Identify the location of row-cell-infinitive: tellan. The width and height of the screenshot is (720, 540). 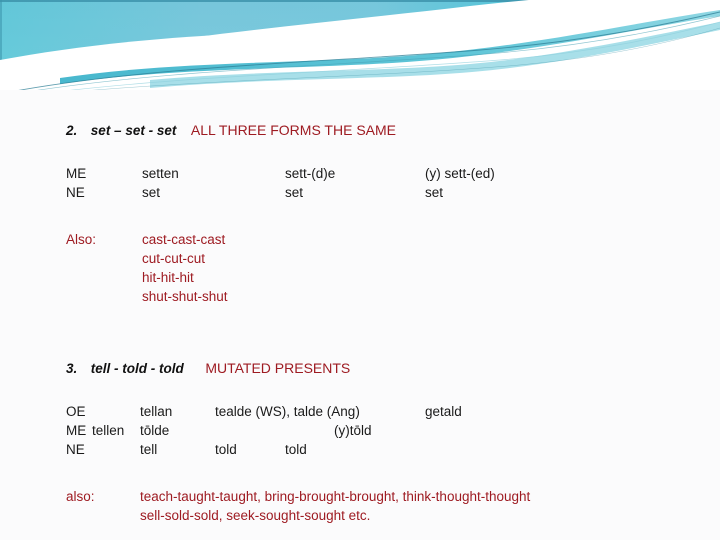
(156, 411).